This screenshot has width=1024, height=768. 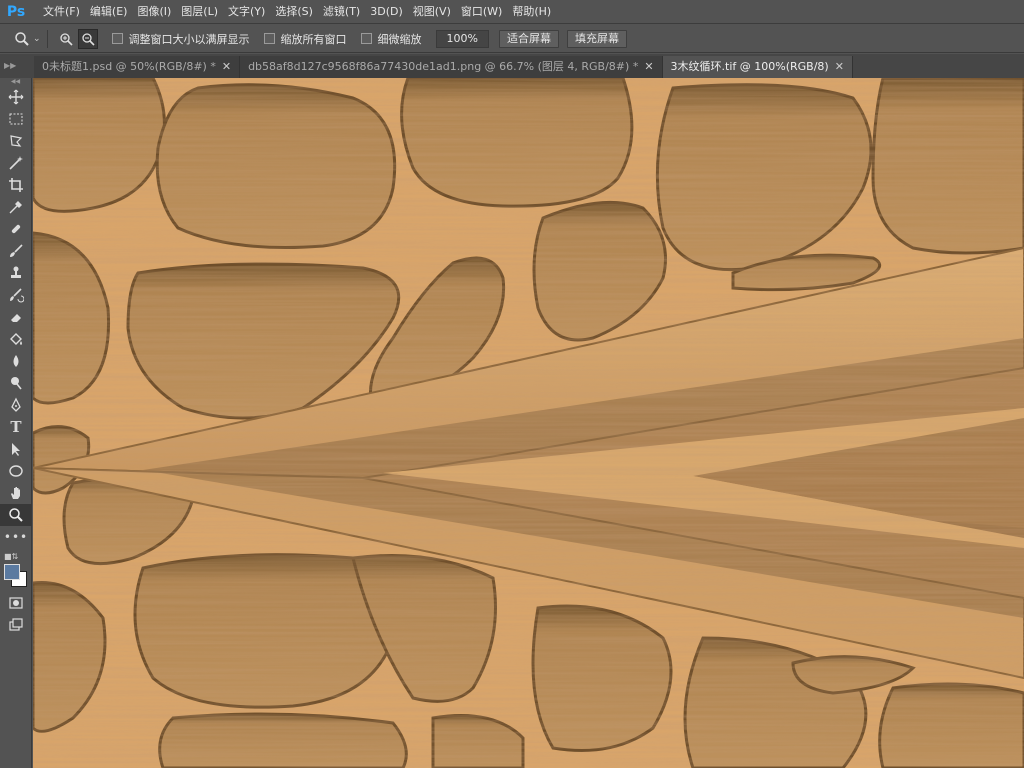 I want to click on brush-icon, so click(x=16, y=251).